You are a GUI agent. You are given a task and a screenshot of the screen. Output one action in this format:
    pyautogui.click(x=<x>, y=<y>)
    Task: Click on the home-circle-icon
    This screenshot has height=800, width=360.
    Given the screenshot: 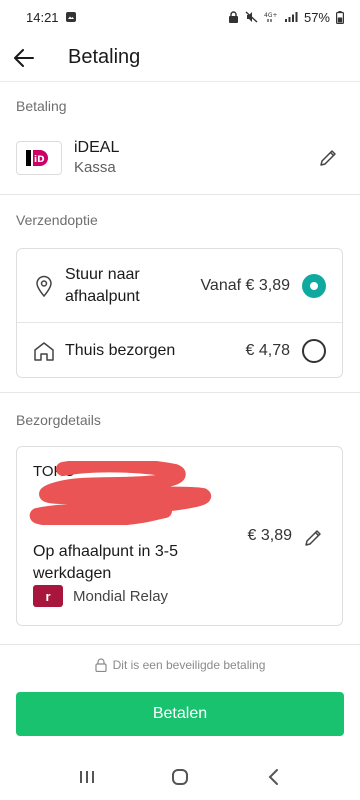 What is the action you would take?
    pyautogui.click(x=179, y=777)
    